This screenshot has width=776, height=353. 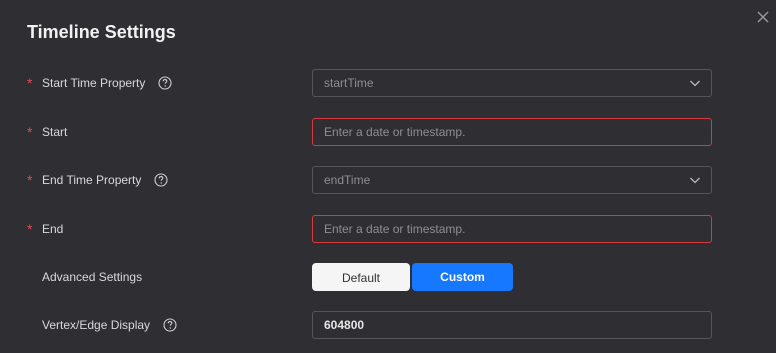 I want to click on custom-option-button: Custom, so click(x=462, y=277).